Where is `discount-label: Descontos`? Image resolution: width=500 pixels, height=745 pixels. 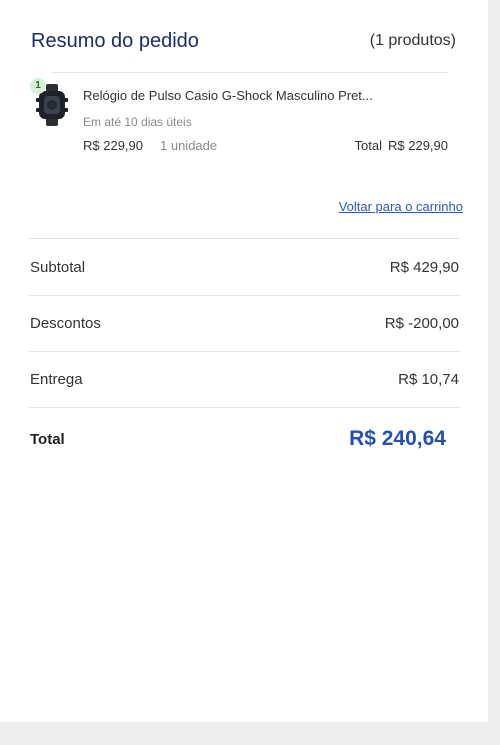 discount-label: Descontos is located at coordinates (65, 323).